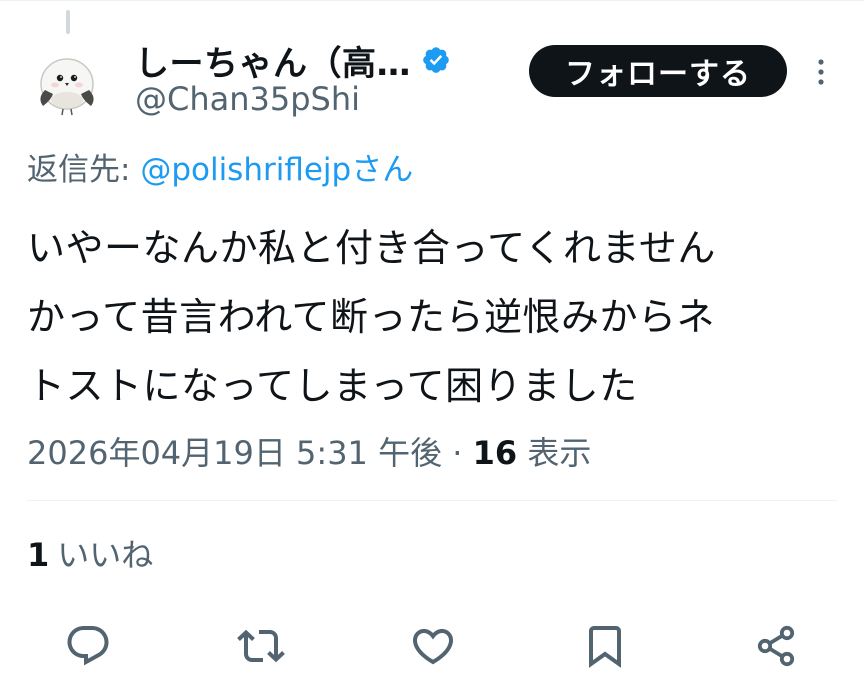 The height and width of the screenshot is (688, 864). What do you see at coordinates (658, 71) in the screenshot?
I see `follow-button: フォローする` at bounding box center [658, 71].